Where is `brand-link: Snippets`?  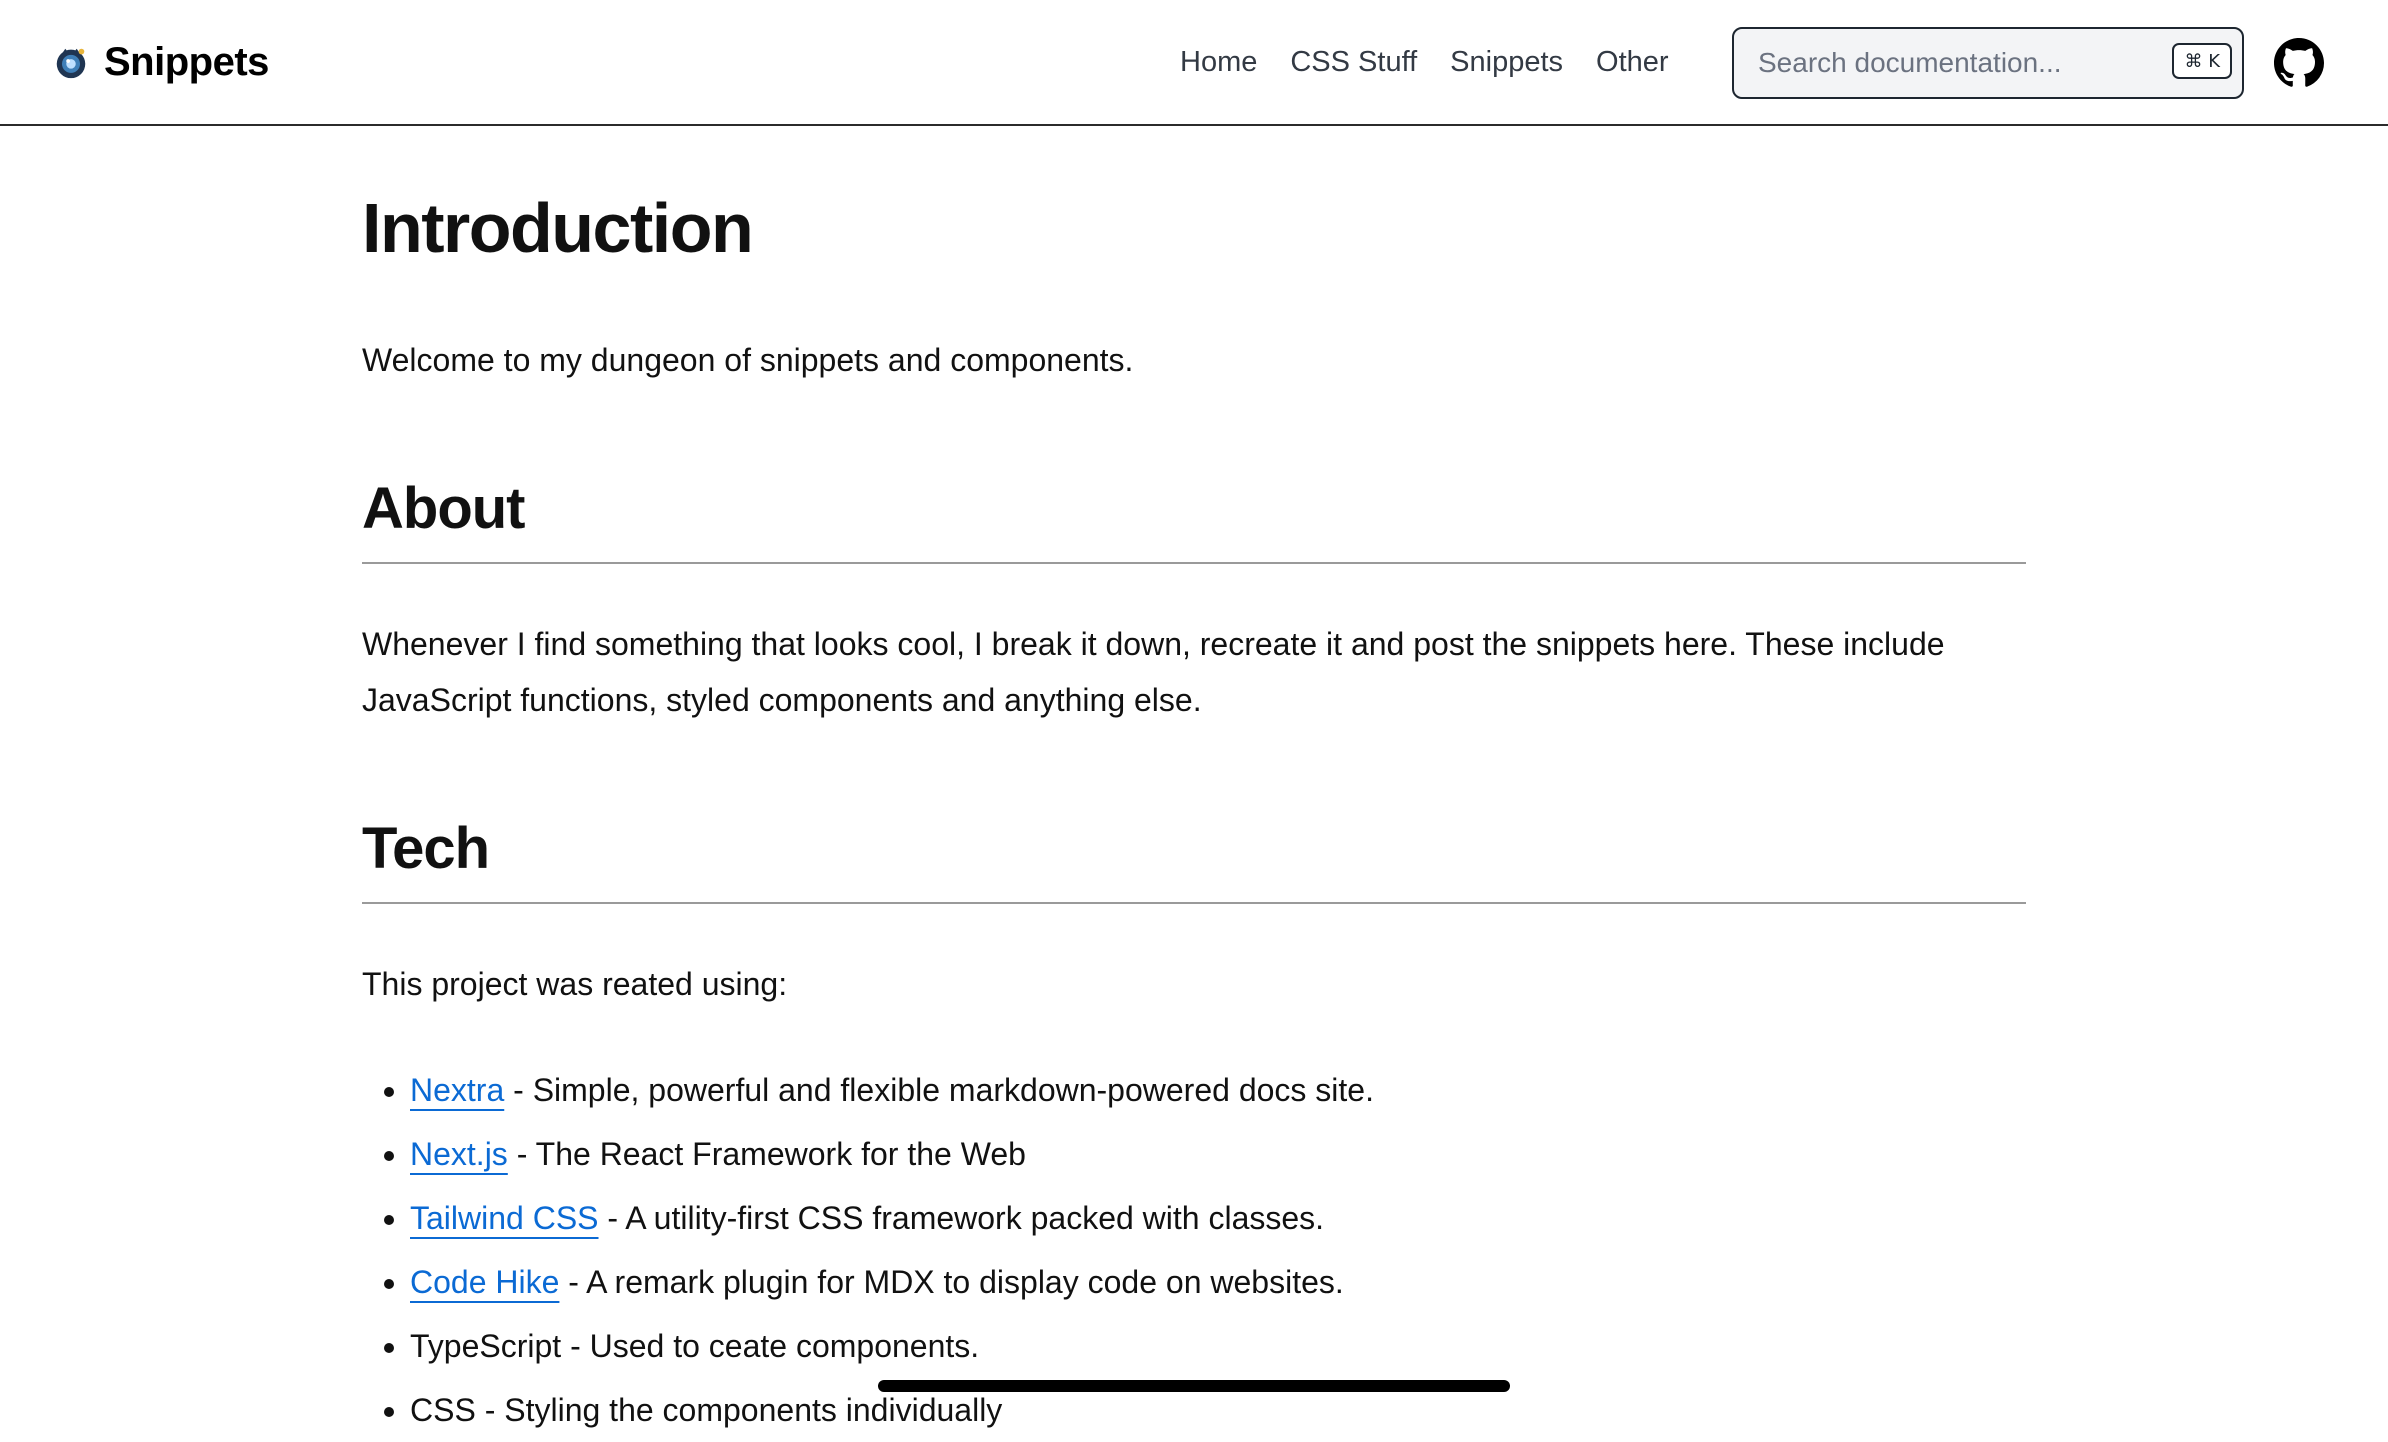 brand-link: Snippets is located at coordinates (160, 62).